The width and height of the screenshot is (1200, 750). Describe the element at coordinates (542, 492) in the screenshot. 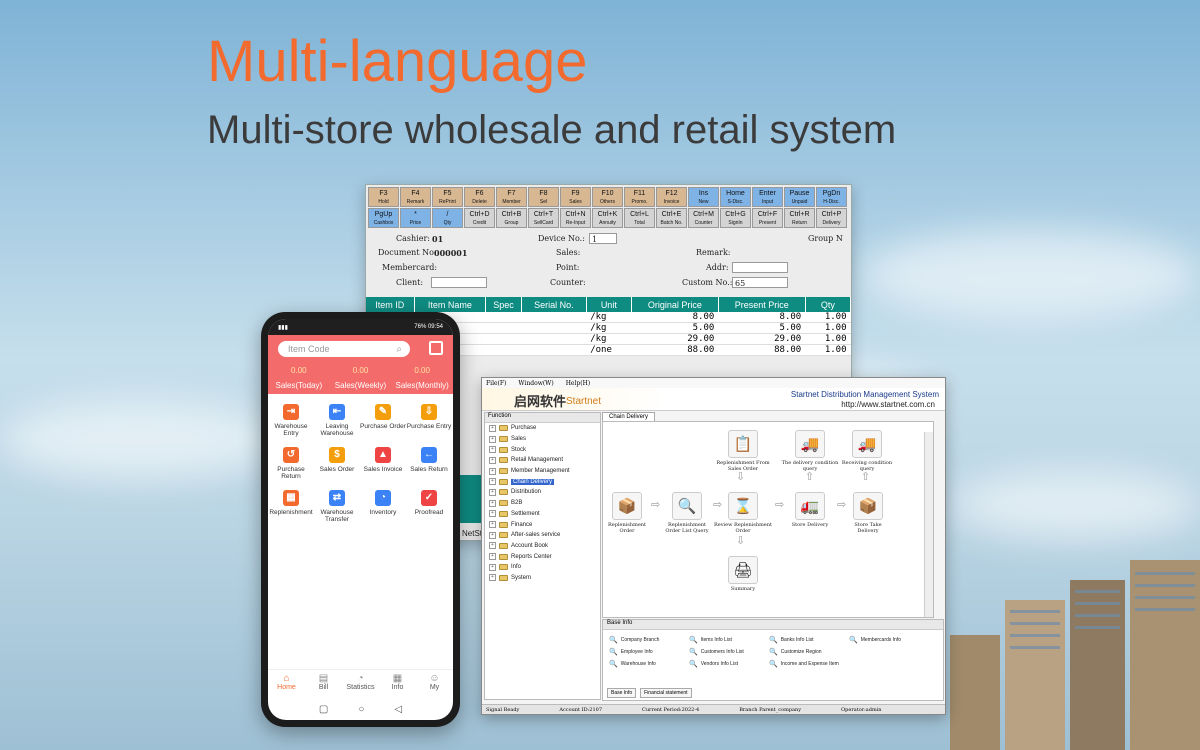

I see `tree-item: + Distribution` at that location.